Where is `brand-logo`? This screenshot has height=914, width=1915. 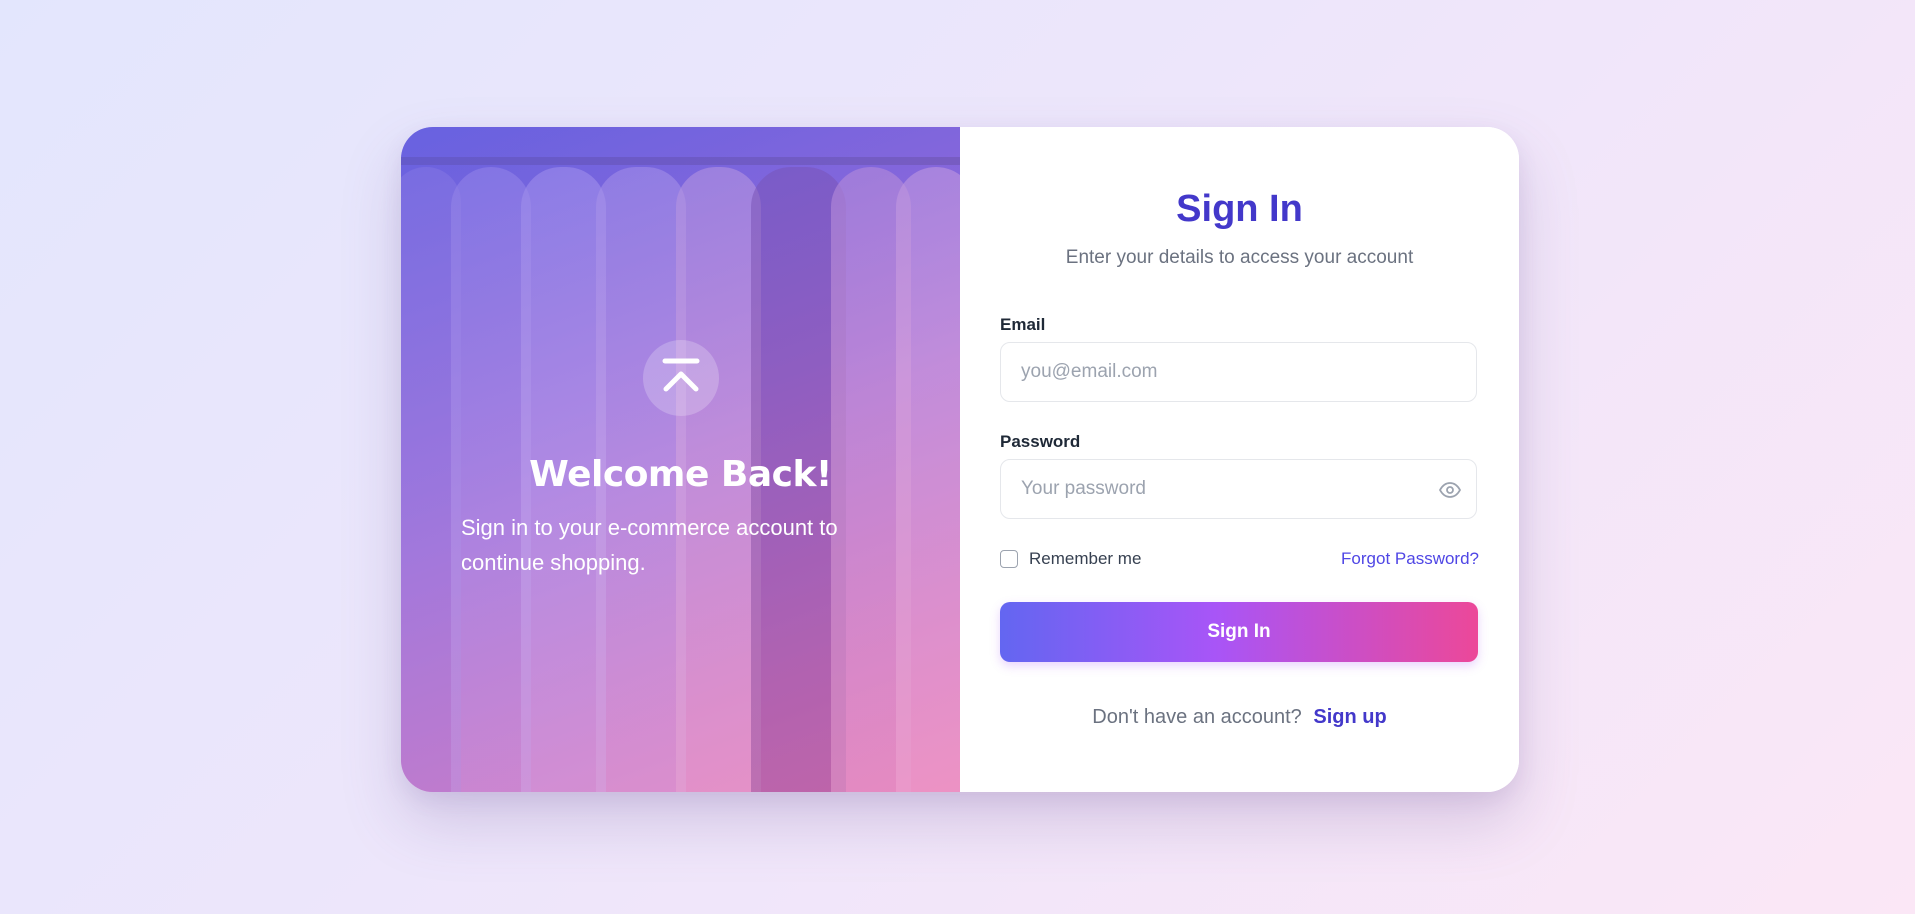 brand-logo is located at coordinates (681, 378).